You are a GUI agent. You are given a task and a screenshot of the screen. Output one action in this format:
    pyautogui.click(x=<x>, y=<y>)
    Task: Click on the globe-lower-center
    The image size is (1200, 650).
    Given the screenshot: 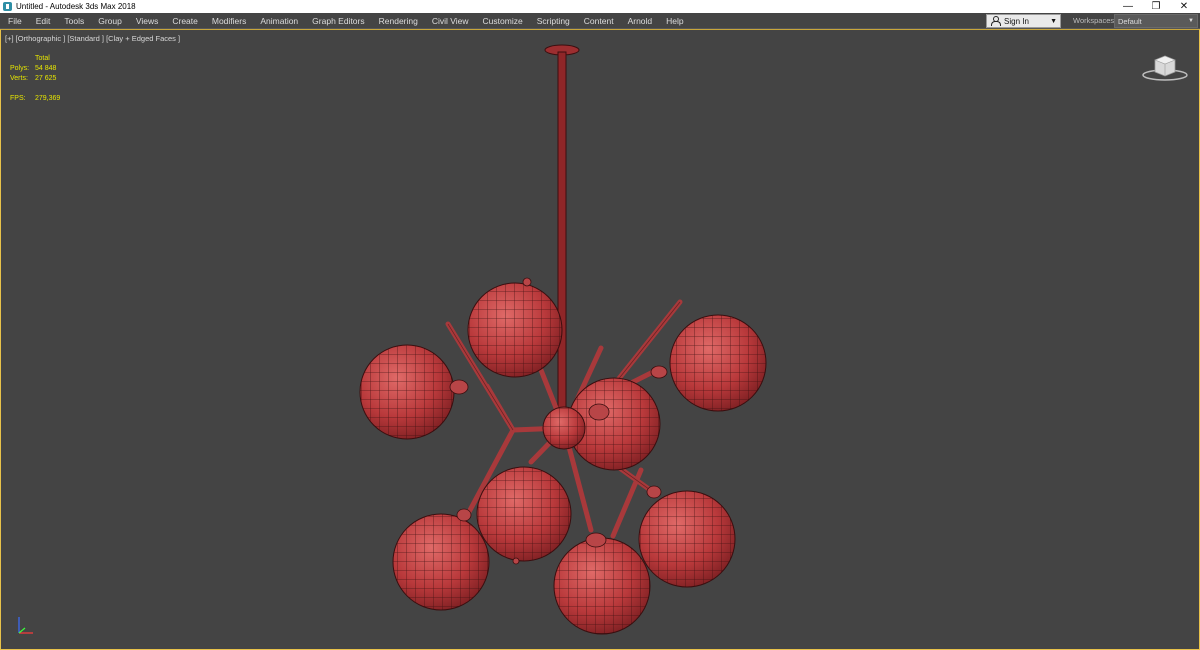 What is the action you would take?
    pyautogui.click(x=524, y=514)
    